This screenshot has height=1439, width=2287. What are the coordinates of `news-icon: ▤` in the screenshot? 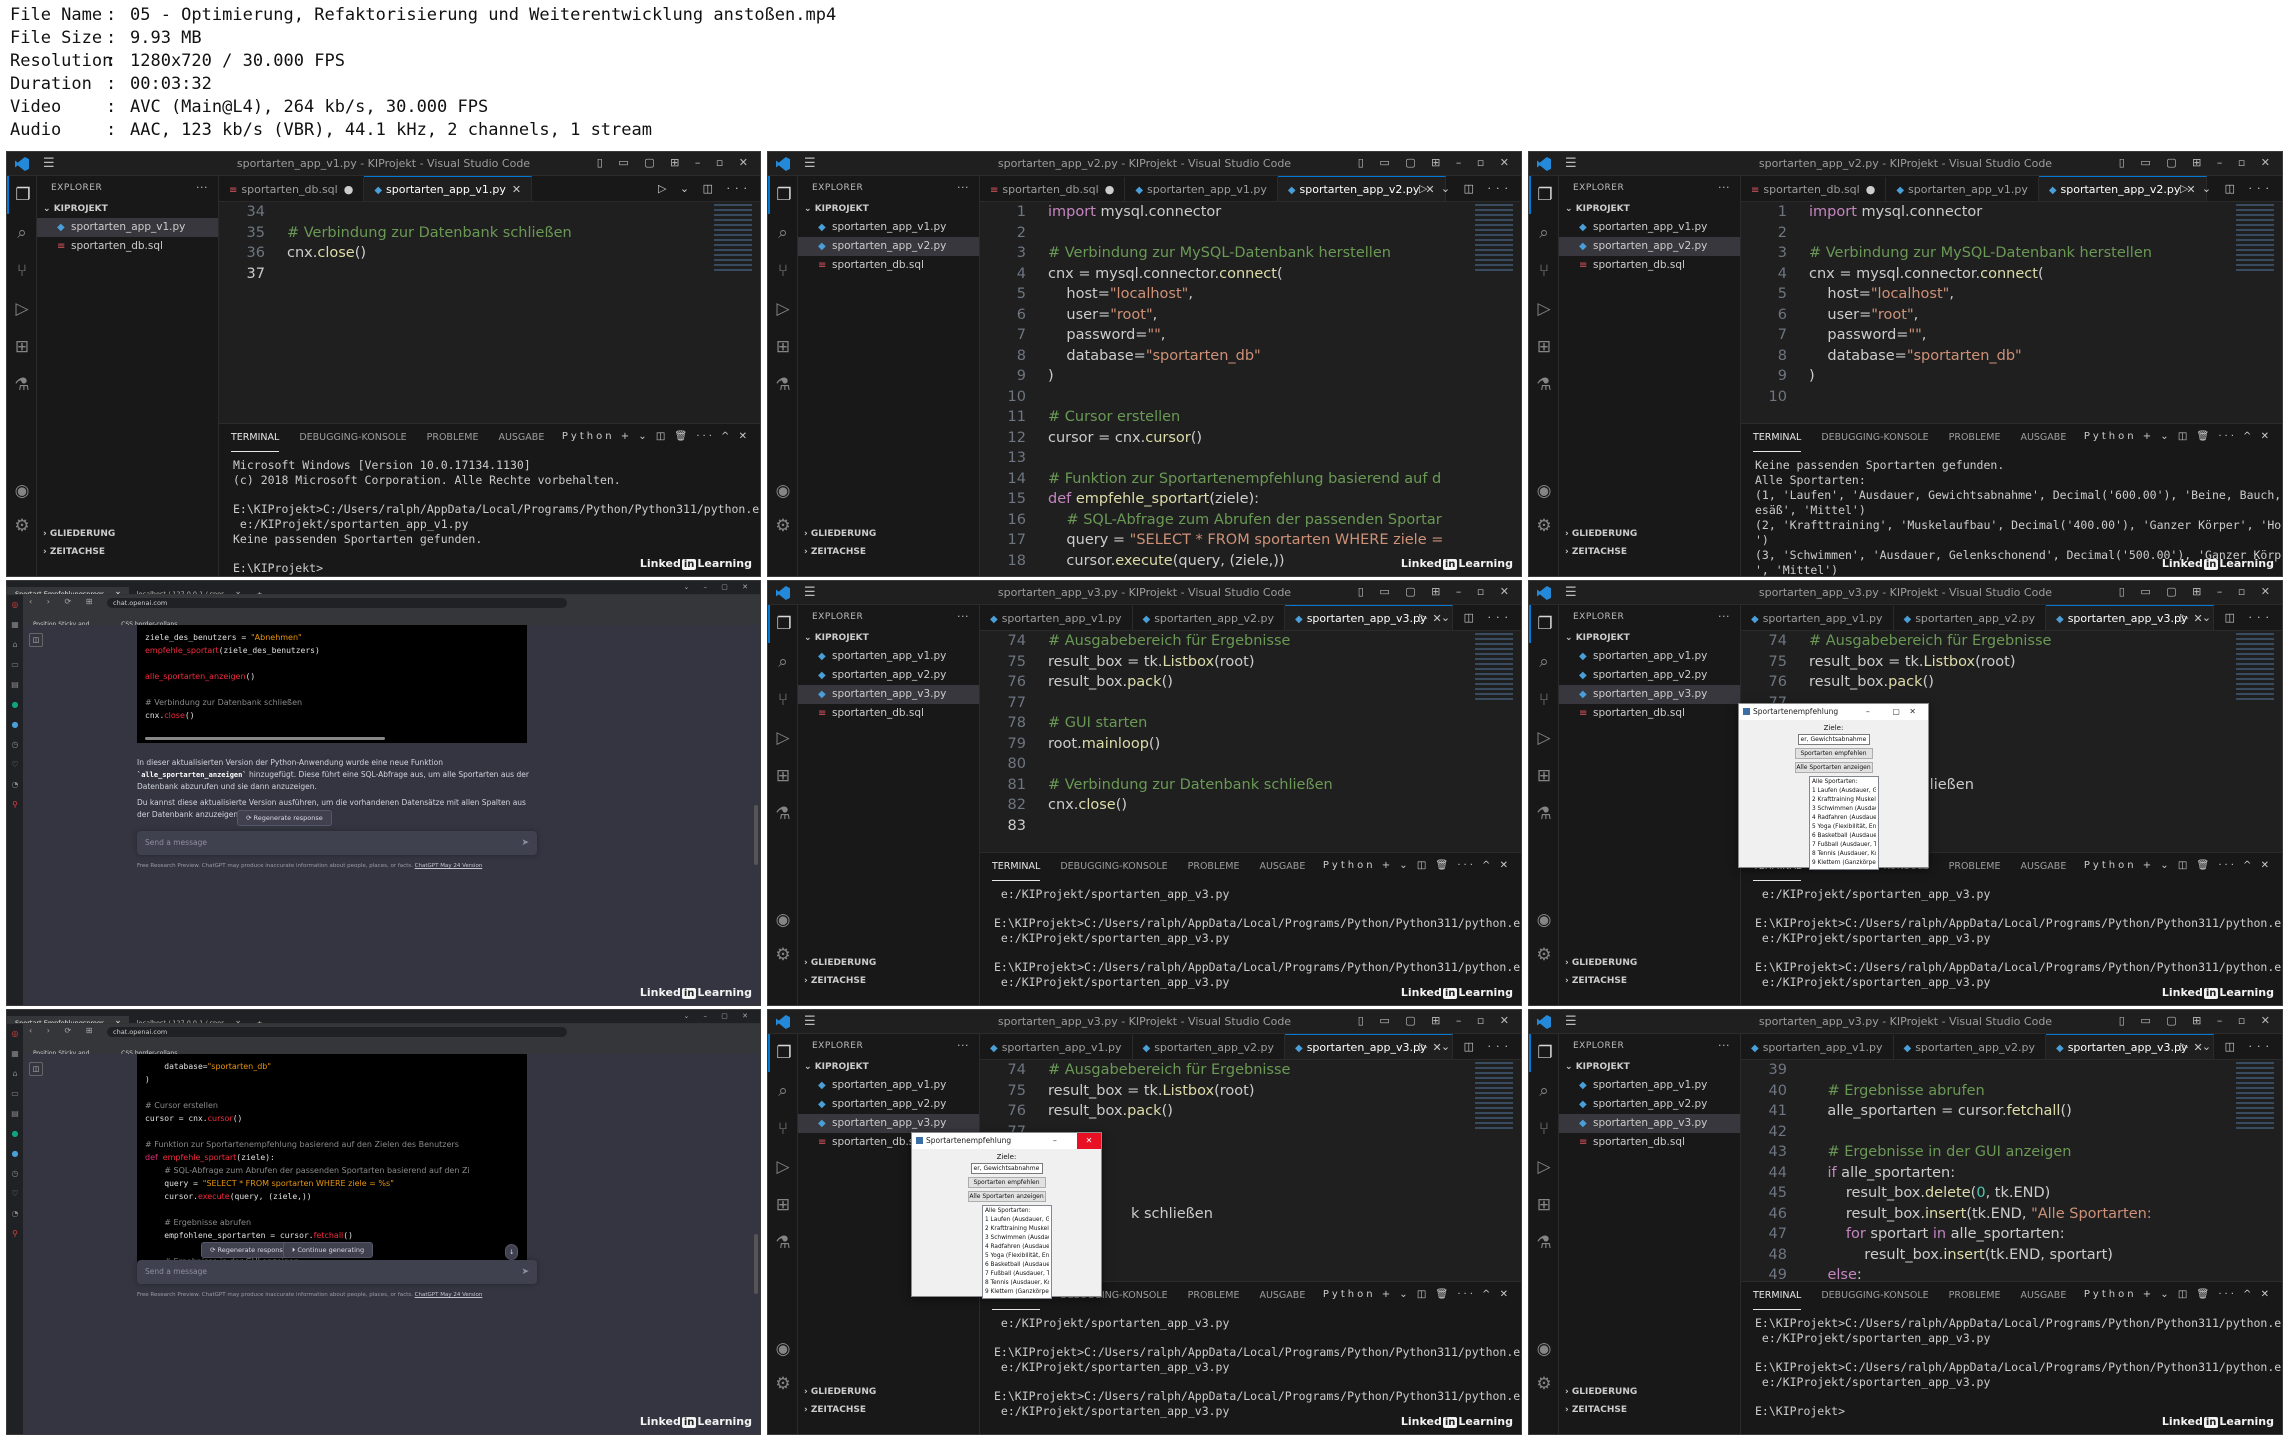 It's located at (15, 685).